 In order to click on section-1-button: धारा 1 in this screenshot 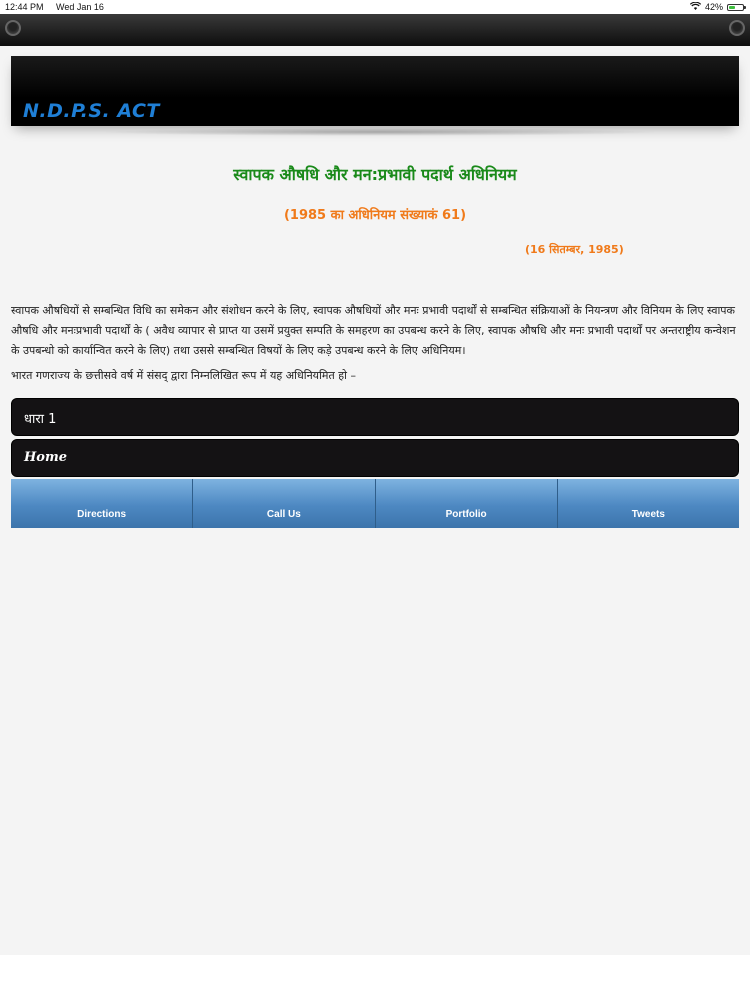, I will do `click(375, 417)`.